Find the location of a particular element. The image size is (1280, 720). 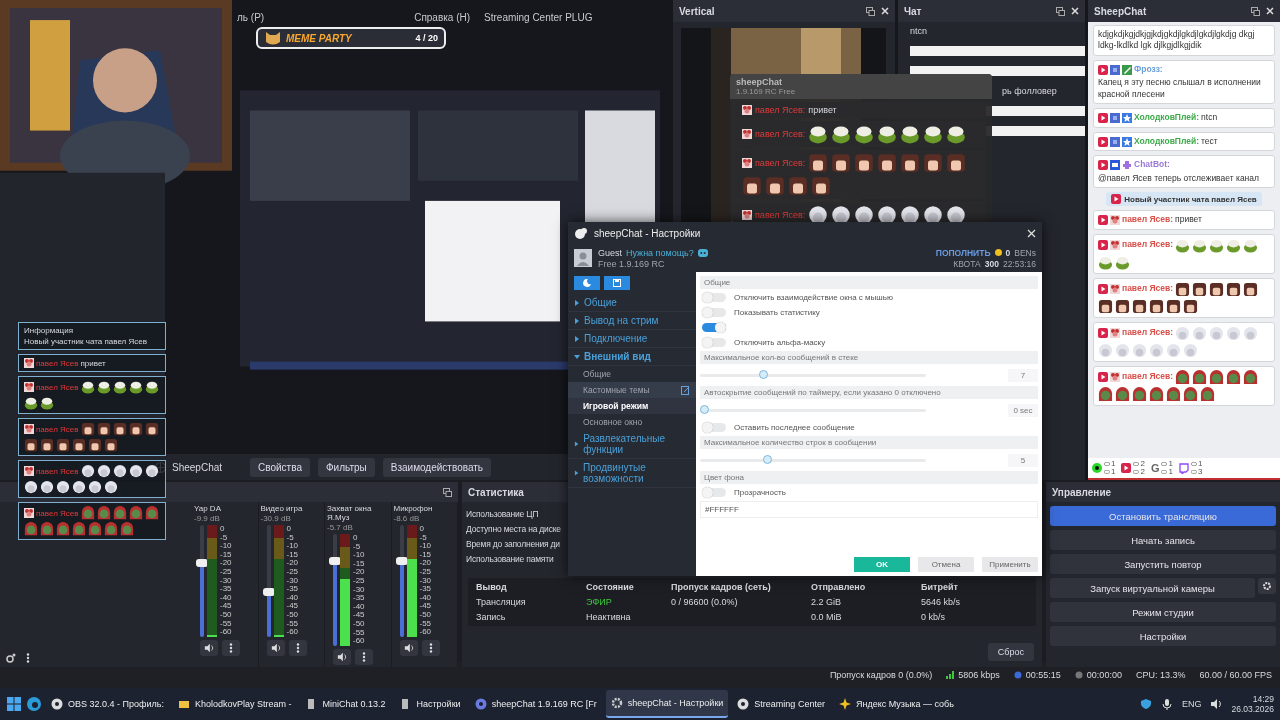

microphone-icon is located at coordinates (1166, 704).